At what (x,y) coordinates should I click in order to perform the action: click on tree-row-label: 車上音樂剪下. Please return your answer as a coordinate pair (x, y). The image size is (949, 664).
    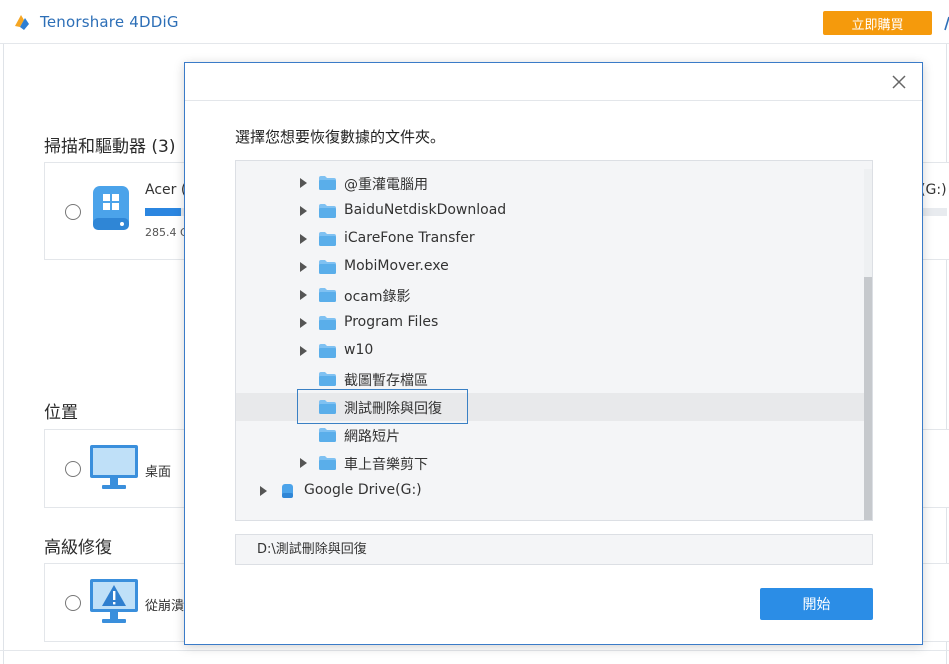
    Looking at the image, I should click on (386, 465).